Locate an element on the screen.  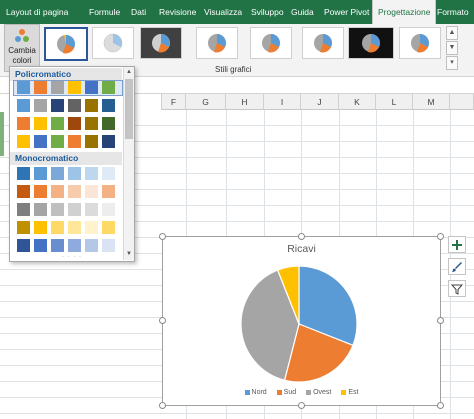
column-header-h: H is located at coordinates (245, 102).